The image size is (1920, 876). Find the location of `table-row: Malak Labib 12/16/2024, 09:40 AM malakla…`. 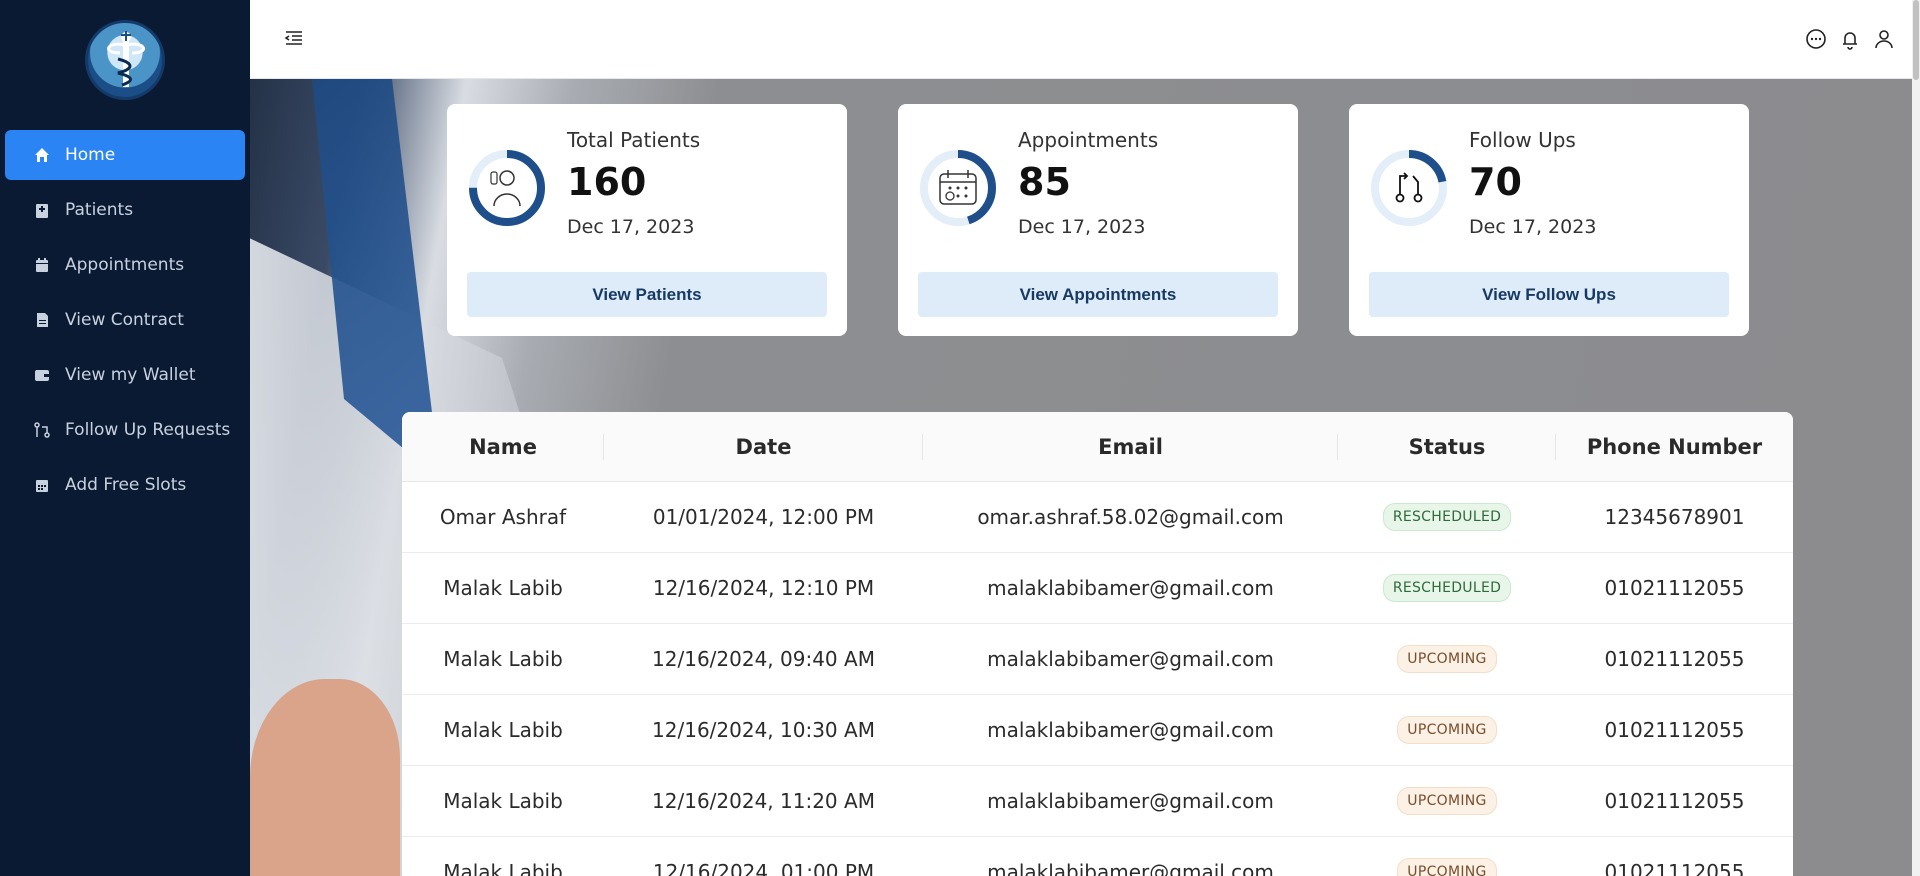

table-row: Malak Labib 12/16/2024, 09:40 AM malakla… is located at coordinates (1097, 659).